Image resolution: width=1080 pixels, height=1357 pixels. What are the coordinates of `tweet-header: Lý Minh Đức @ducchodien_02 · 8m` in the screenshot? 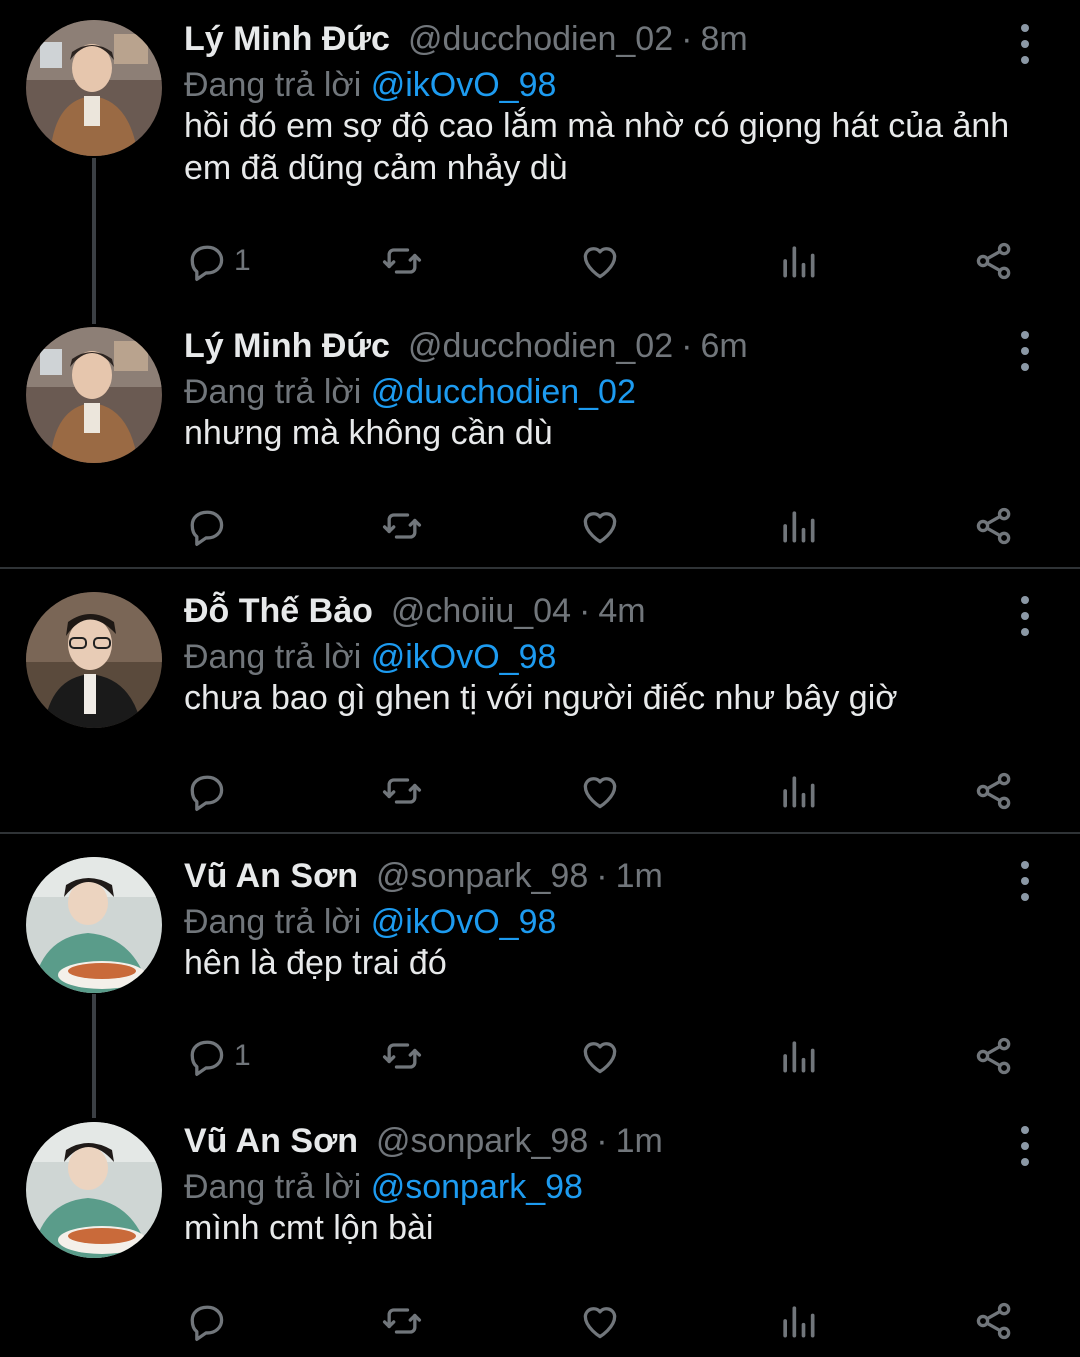 It's located at (466, 44).